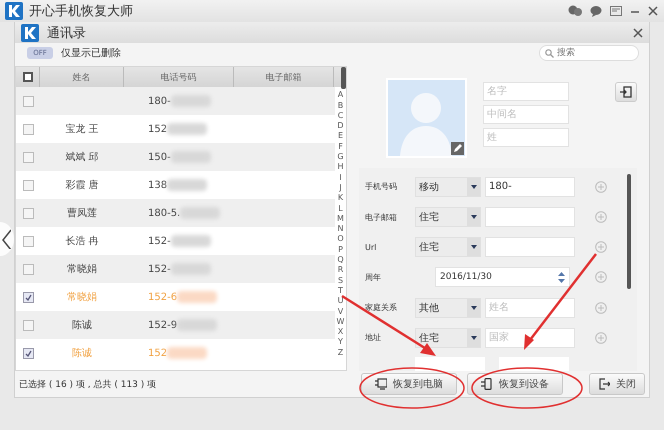 The height and width of the screenshot is (430, 664). I want to click on index-letter: N, so click(341, 229).